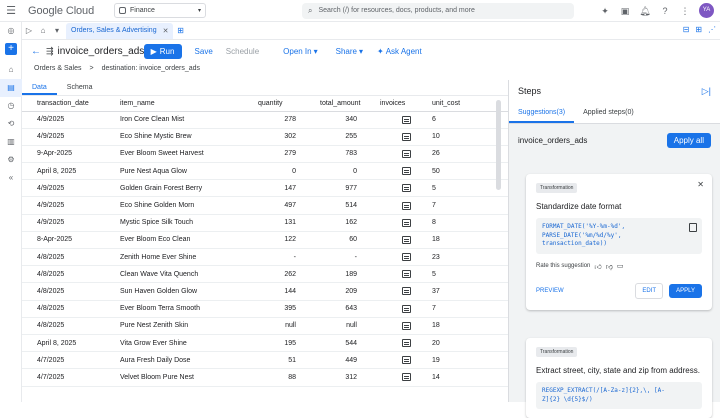  Describe the element at coordinates (346, 360) in the screenshot. I see `cell-total-amount: 449` at that location.